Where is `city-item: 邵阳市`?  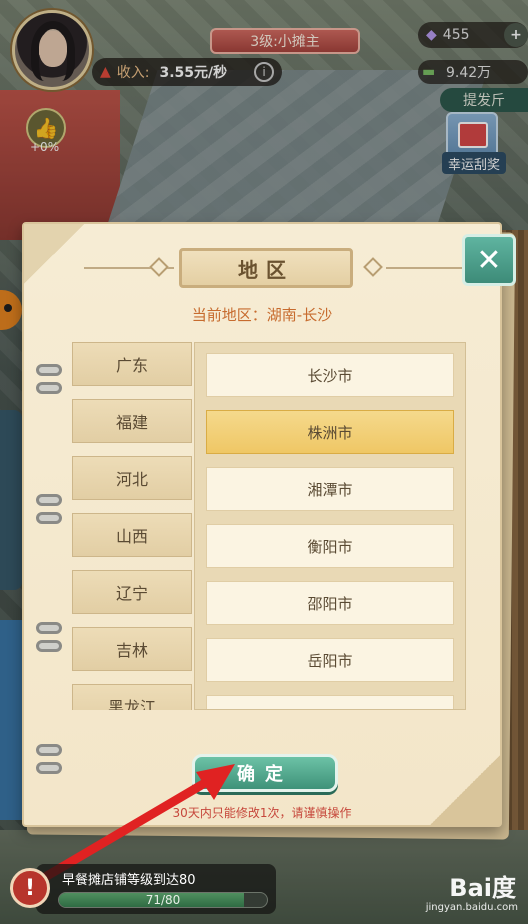 city-item: 邵阳市 is located at coordinates (330, 603).